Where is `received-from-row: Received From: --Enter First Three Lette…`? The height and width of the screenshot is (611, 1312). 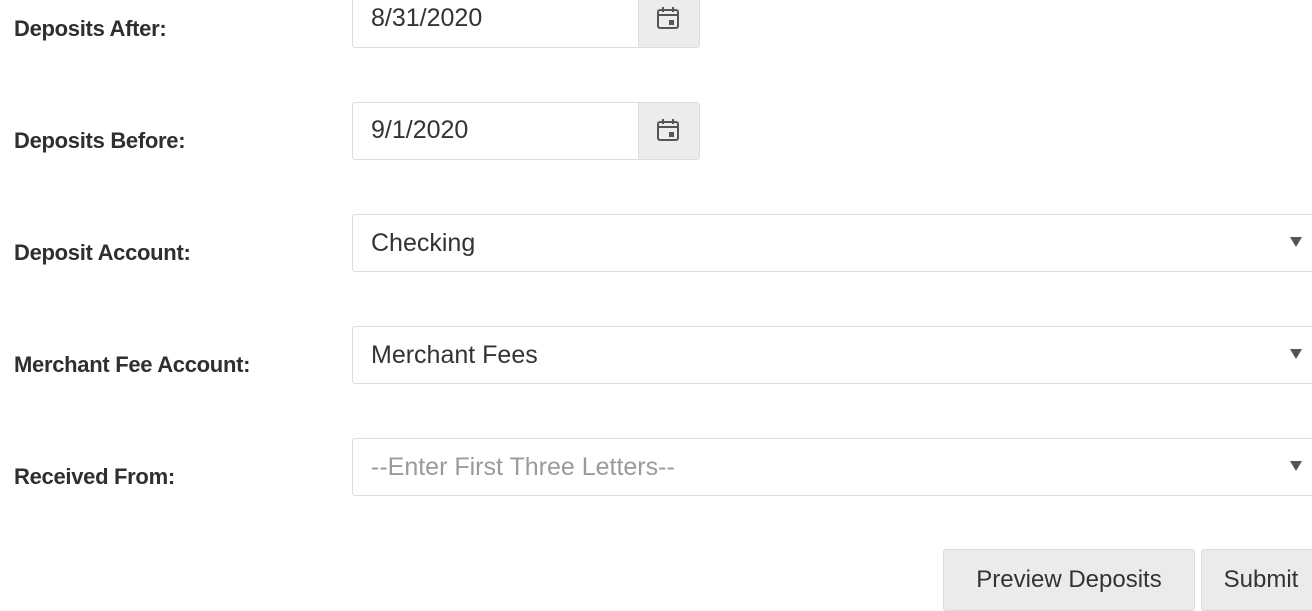 received-from-row: Received From: --Enter First Three Lette… is located at coordinates (656, 473).